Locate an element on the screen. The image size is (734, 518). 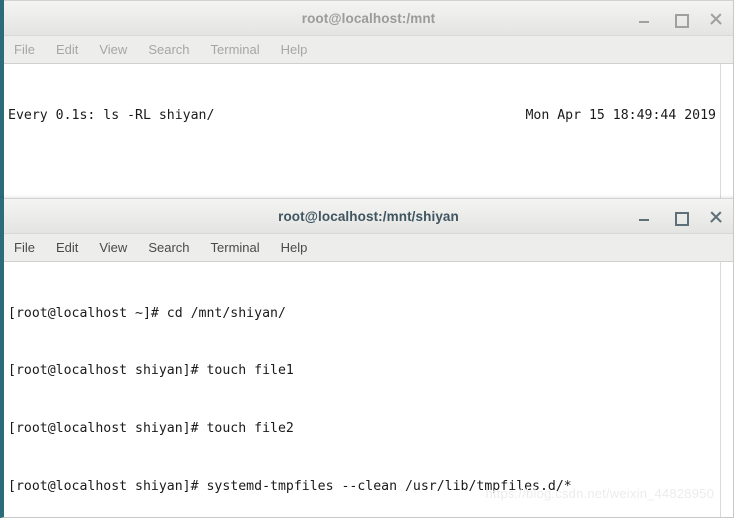
scrollbar-bottom is located at coordinates (726, 389).